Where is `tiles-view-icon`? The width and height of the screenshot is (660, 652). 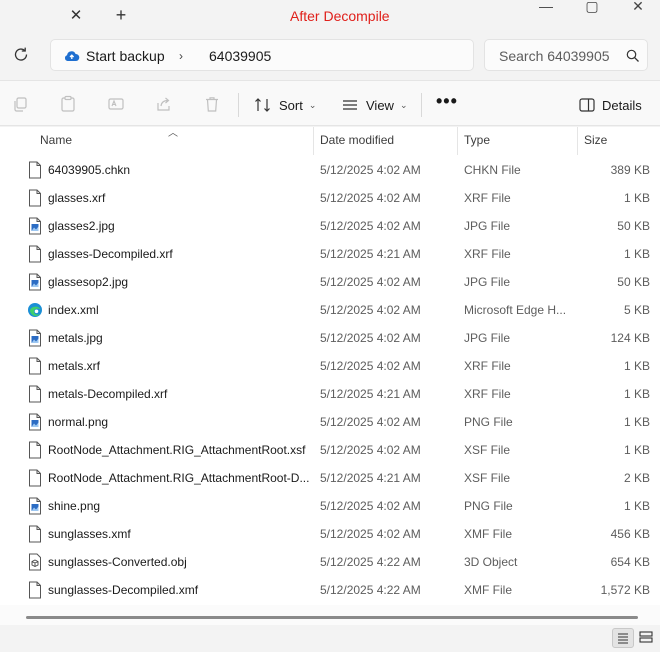 tiles-view-icon is located at coordinates (646, 637).